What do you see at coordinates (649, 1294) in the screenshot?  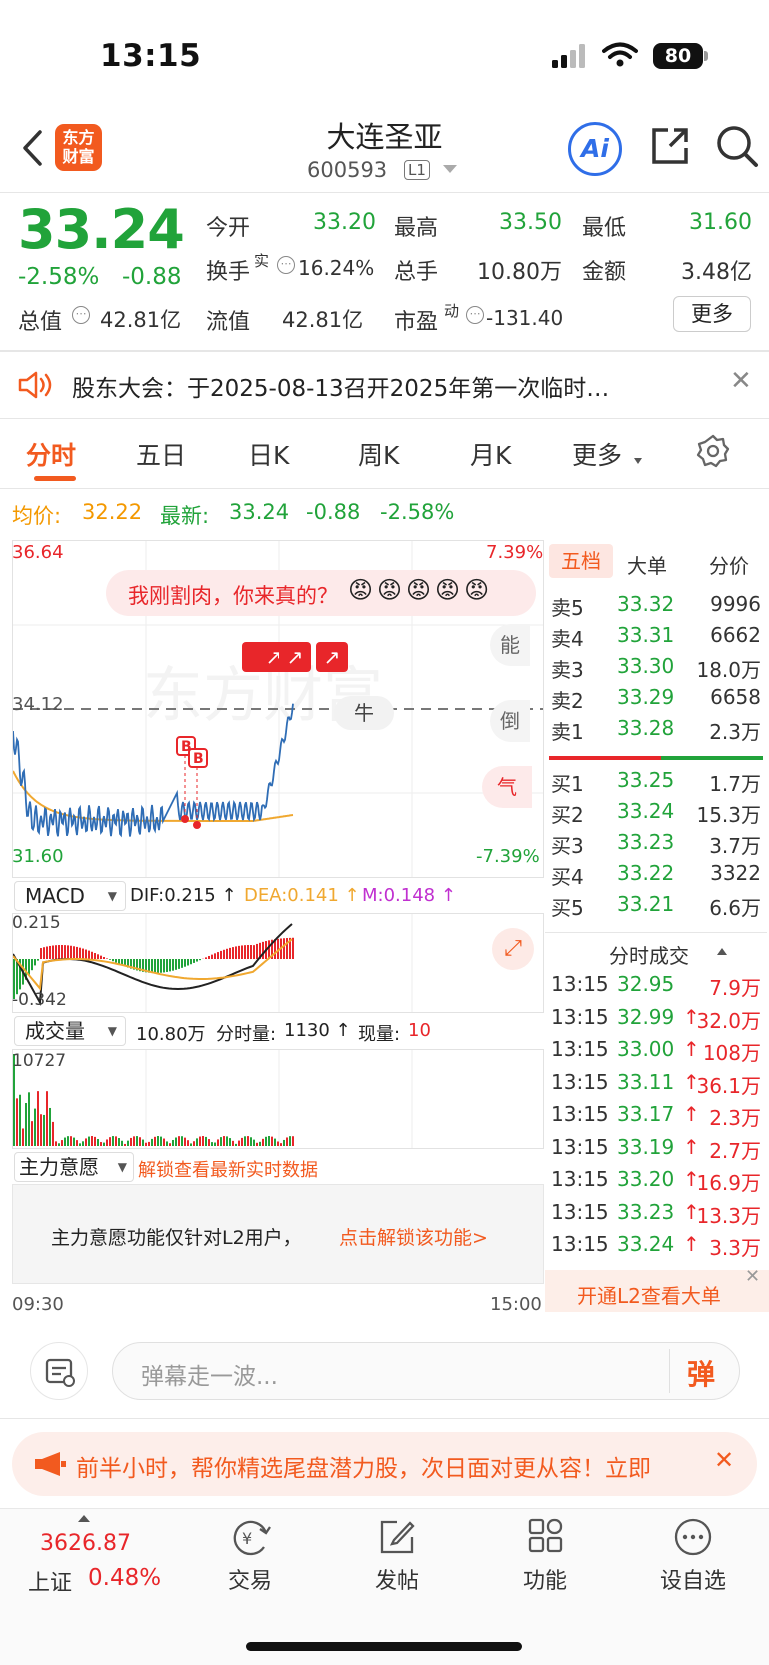 I see `l2-upgrade-text: 开通L2查看大单` at bounding box center [649, 1294].